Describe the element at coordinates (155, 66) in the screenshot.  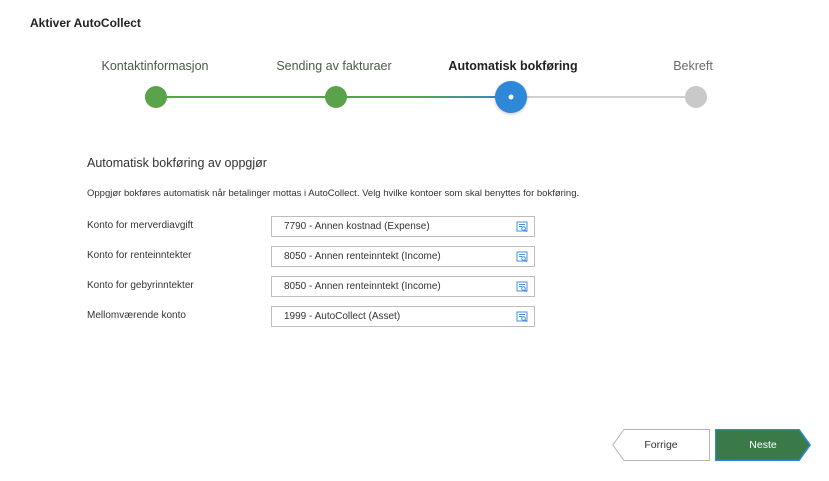
I see `step-1-label: Kontaktinformasjon` at that location.